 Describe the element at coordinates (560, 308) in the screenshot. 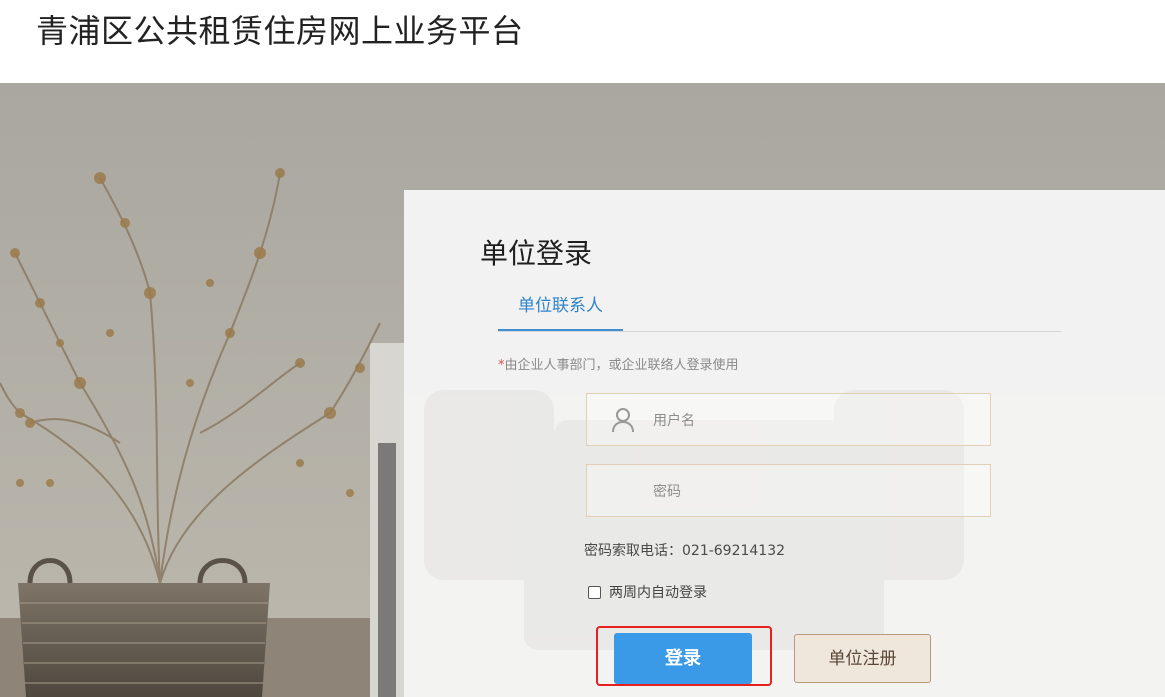

I see `tab-contact-person: 单位联系人` at that location.